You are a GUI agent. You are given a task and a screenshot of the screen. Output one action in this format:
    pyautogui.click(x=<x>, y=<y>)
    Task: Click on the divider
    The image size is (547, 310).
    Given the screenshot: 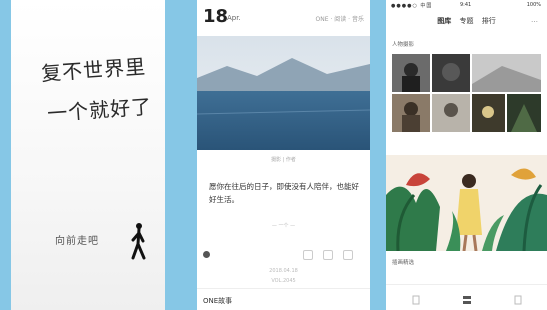 What is the action you would take?
    pyautogui.click(x=283, y=288)
    